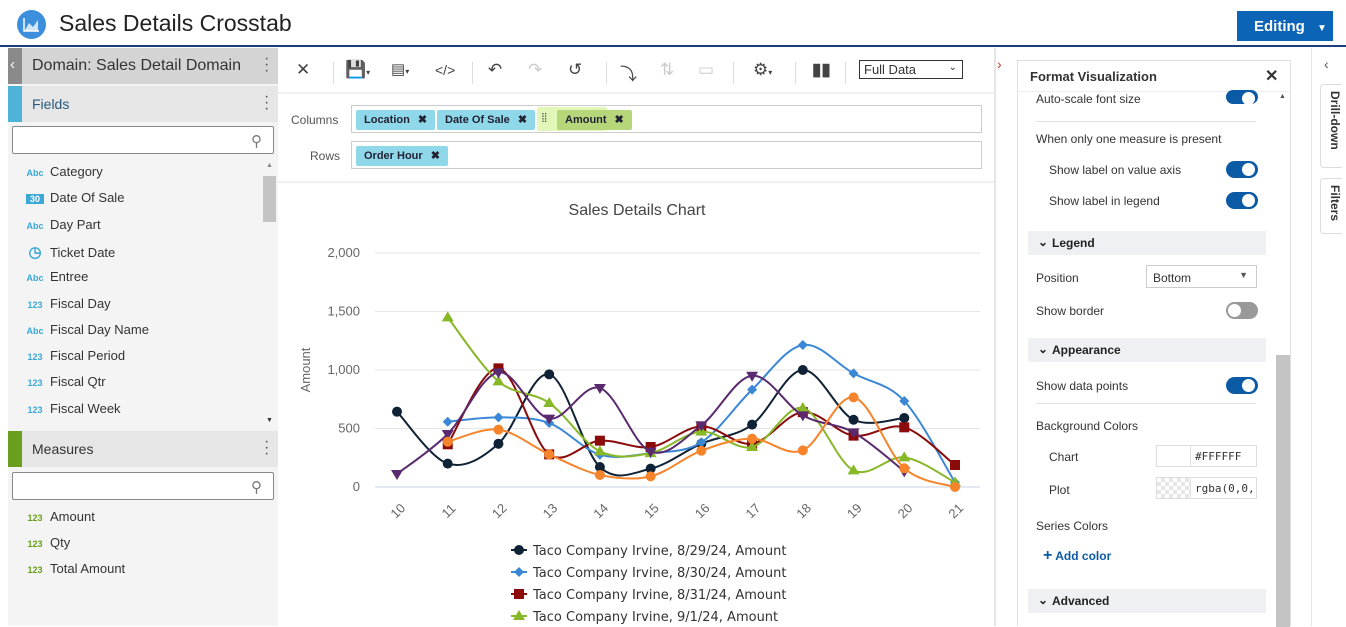  What do you see at coordinates (269, 293) in the screenshot?
I see `fields-scrollbar: ▲ ▼` at bounding box center [269, 293].